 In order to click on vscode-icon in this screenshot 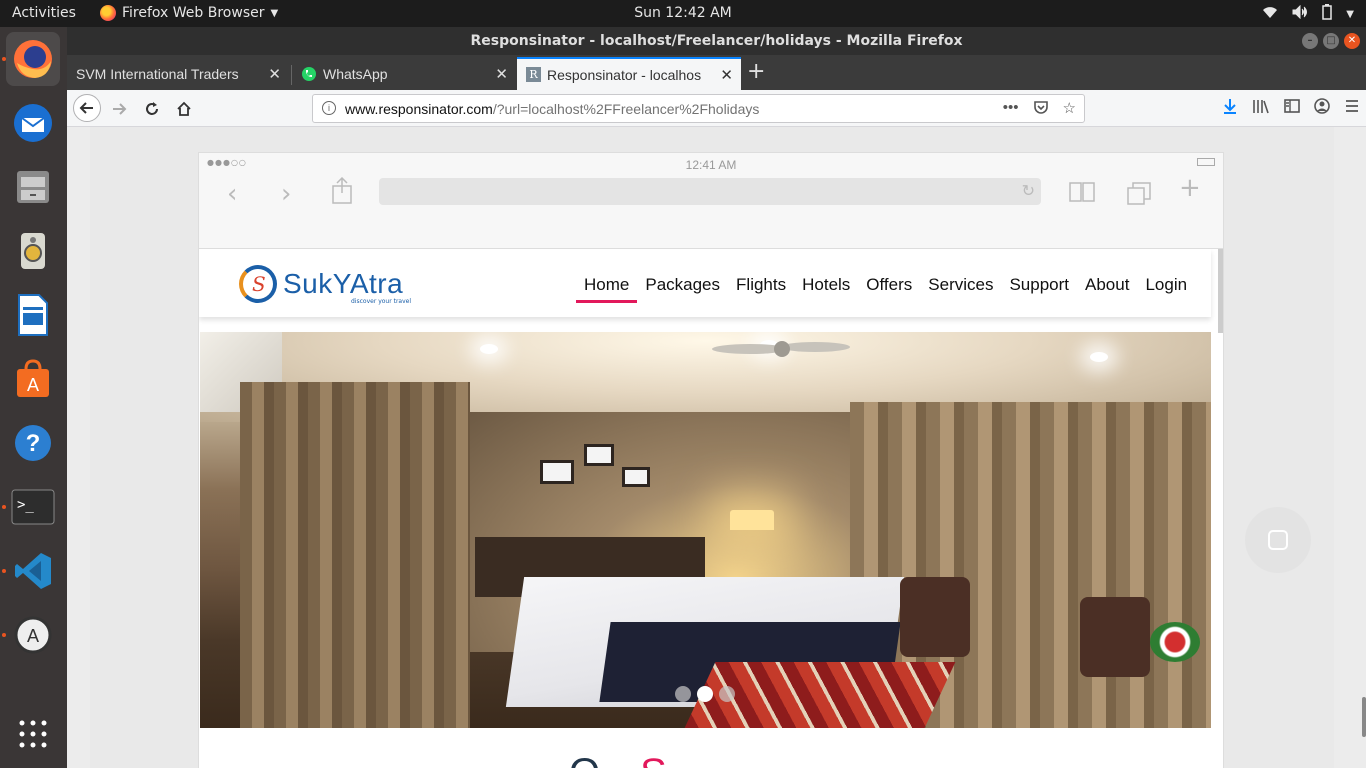, I will do `click(33, 571)`.